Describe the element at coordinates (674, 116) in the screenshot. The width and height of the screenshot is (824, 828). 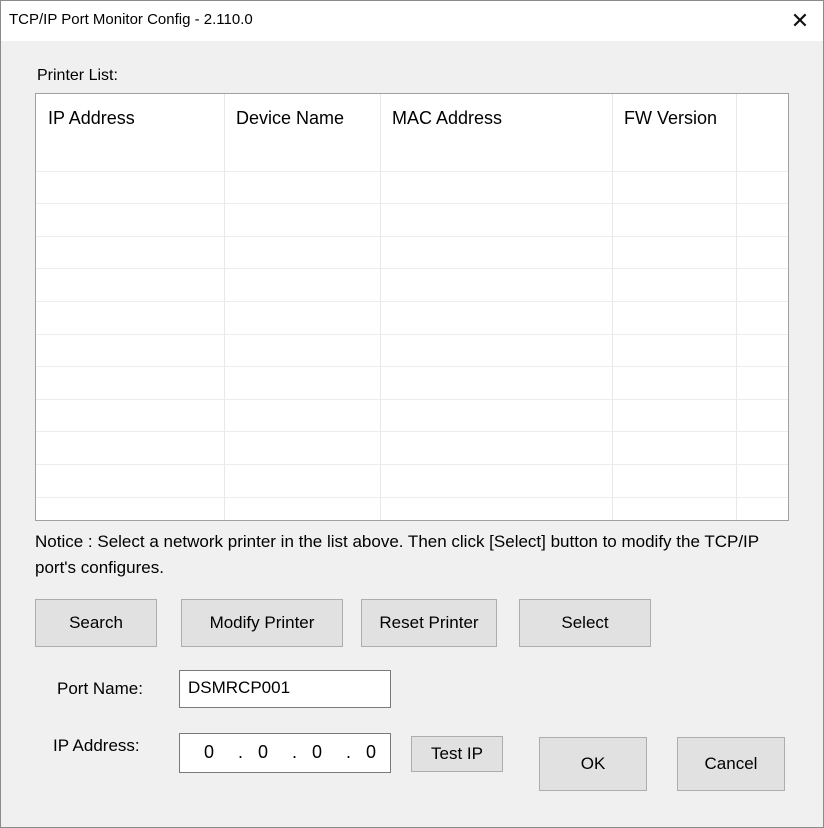
I see `column-header-fw-version: FW Version` at that location.